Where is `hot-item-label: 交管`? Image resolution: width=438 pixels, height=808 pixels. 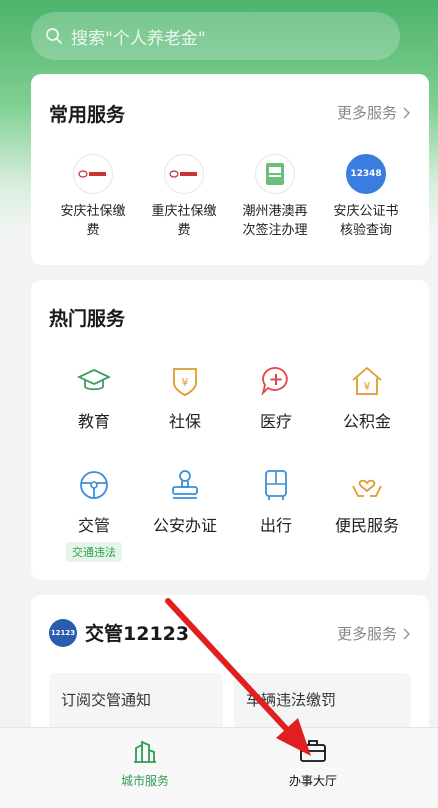
hot-item-label: 交管 is located at coordinates (93, 525).